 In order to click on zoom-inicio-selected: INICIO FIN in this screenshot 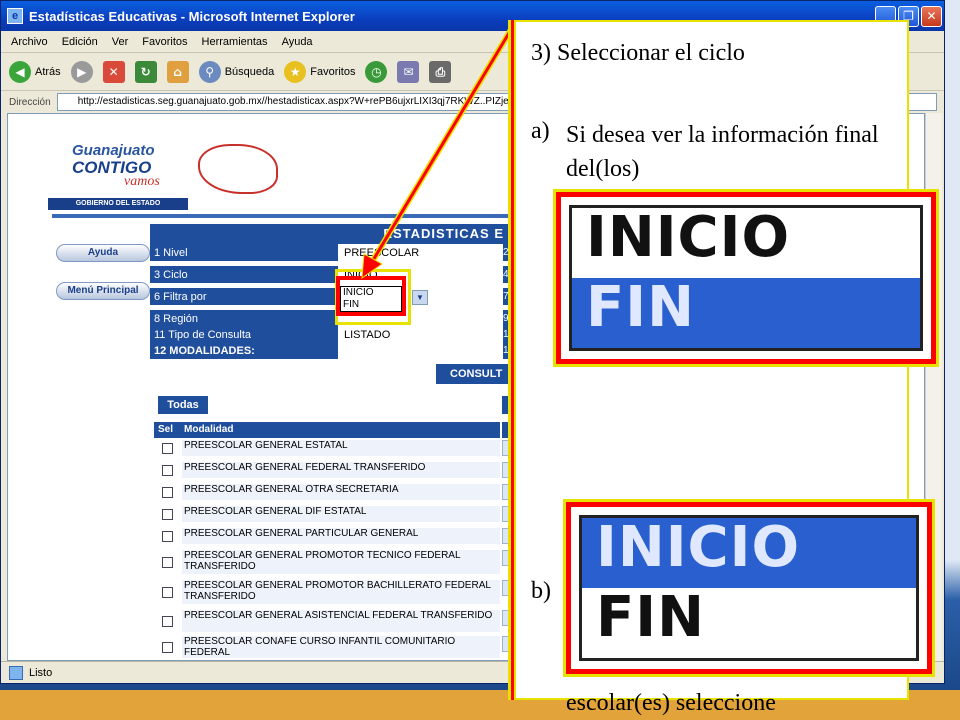, I will do `click(749, 588)`.